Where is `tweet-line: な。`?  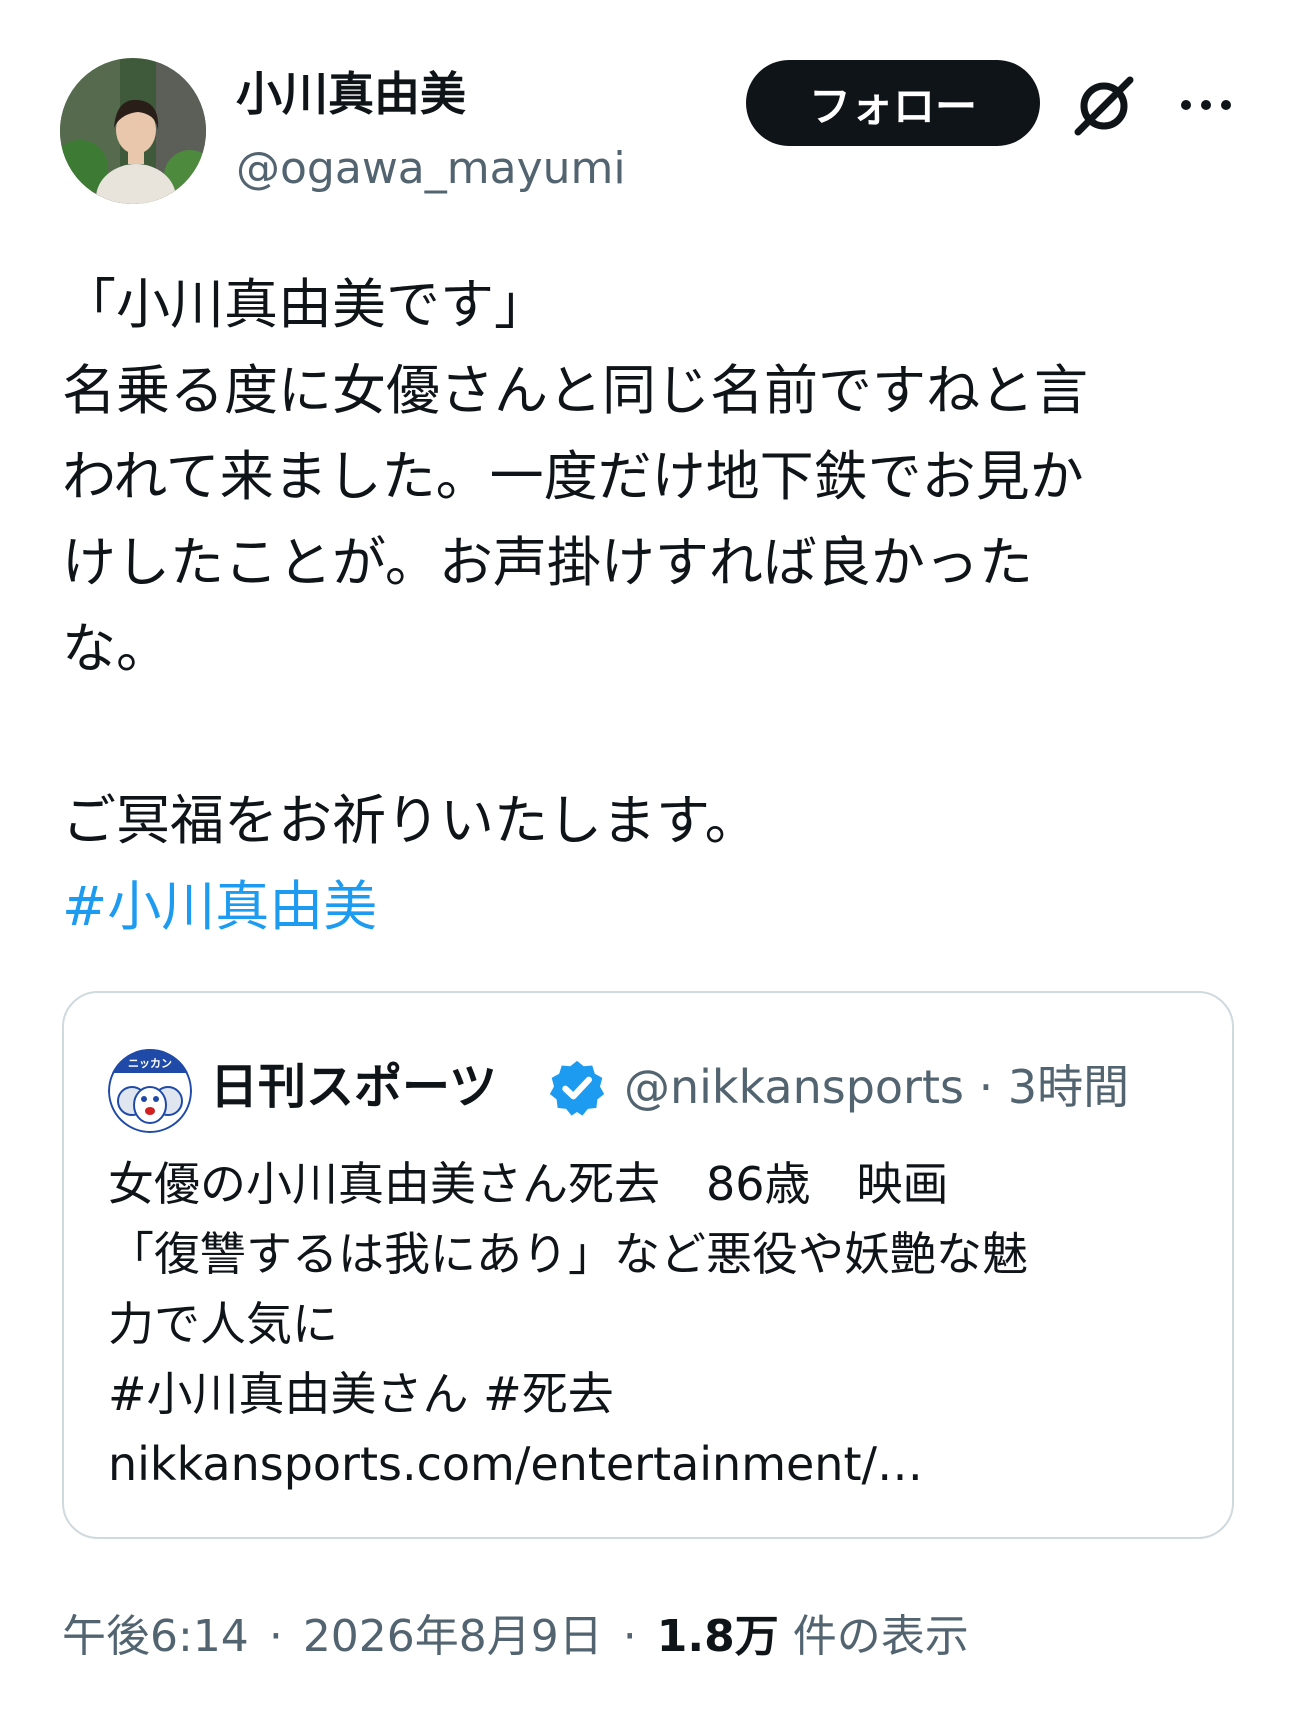 tweet-line: な。 is located at coordinates (116, 648).